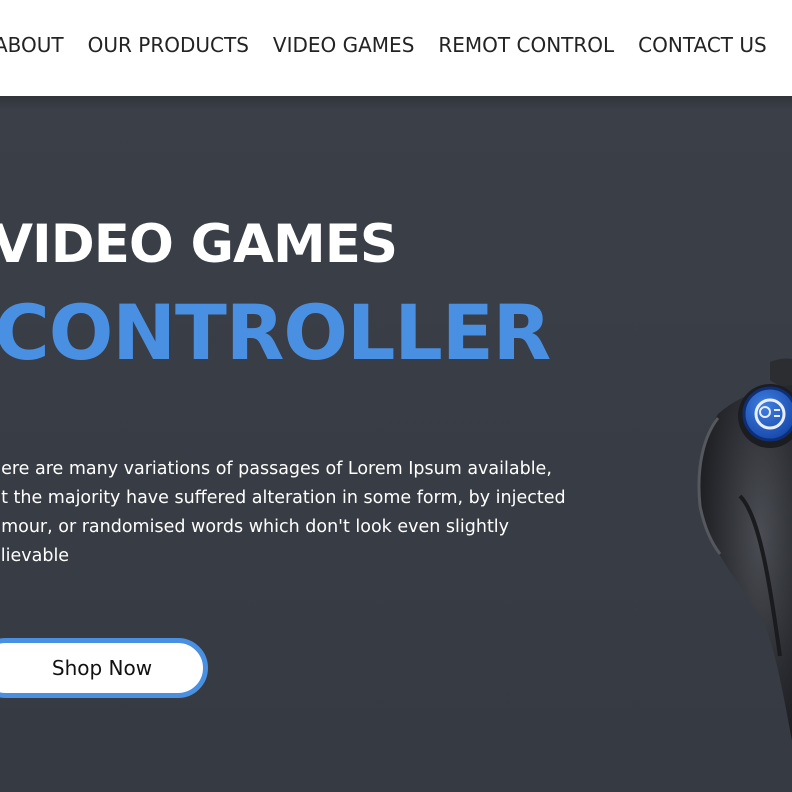  What do you see at coordinates (744, 549) in the screenshot?
I see `game-controller-icon` at bounding box center [744, 549].